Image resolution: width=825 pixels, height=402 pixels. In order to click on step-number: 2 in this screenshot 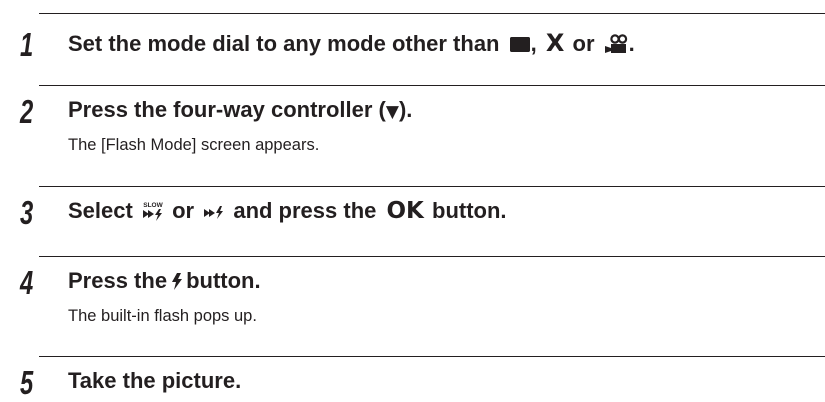, I will do `click(27, 111)`.